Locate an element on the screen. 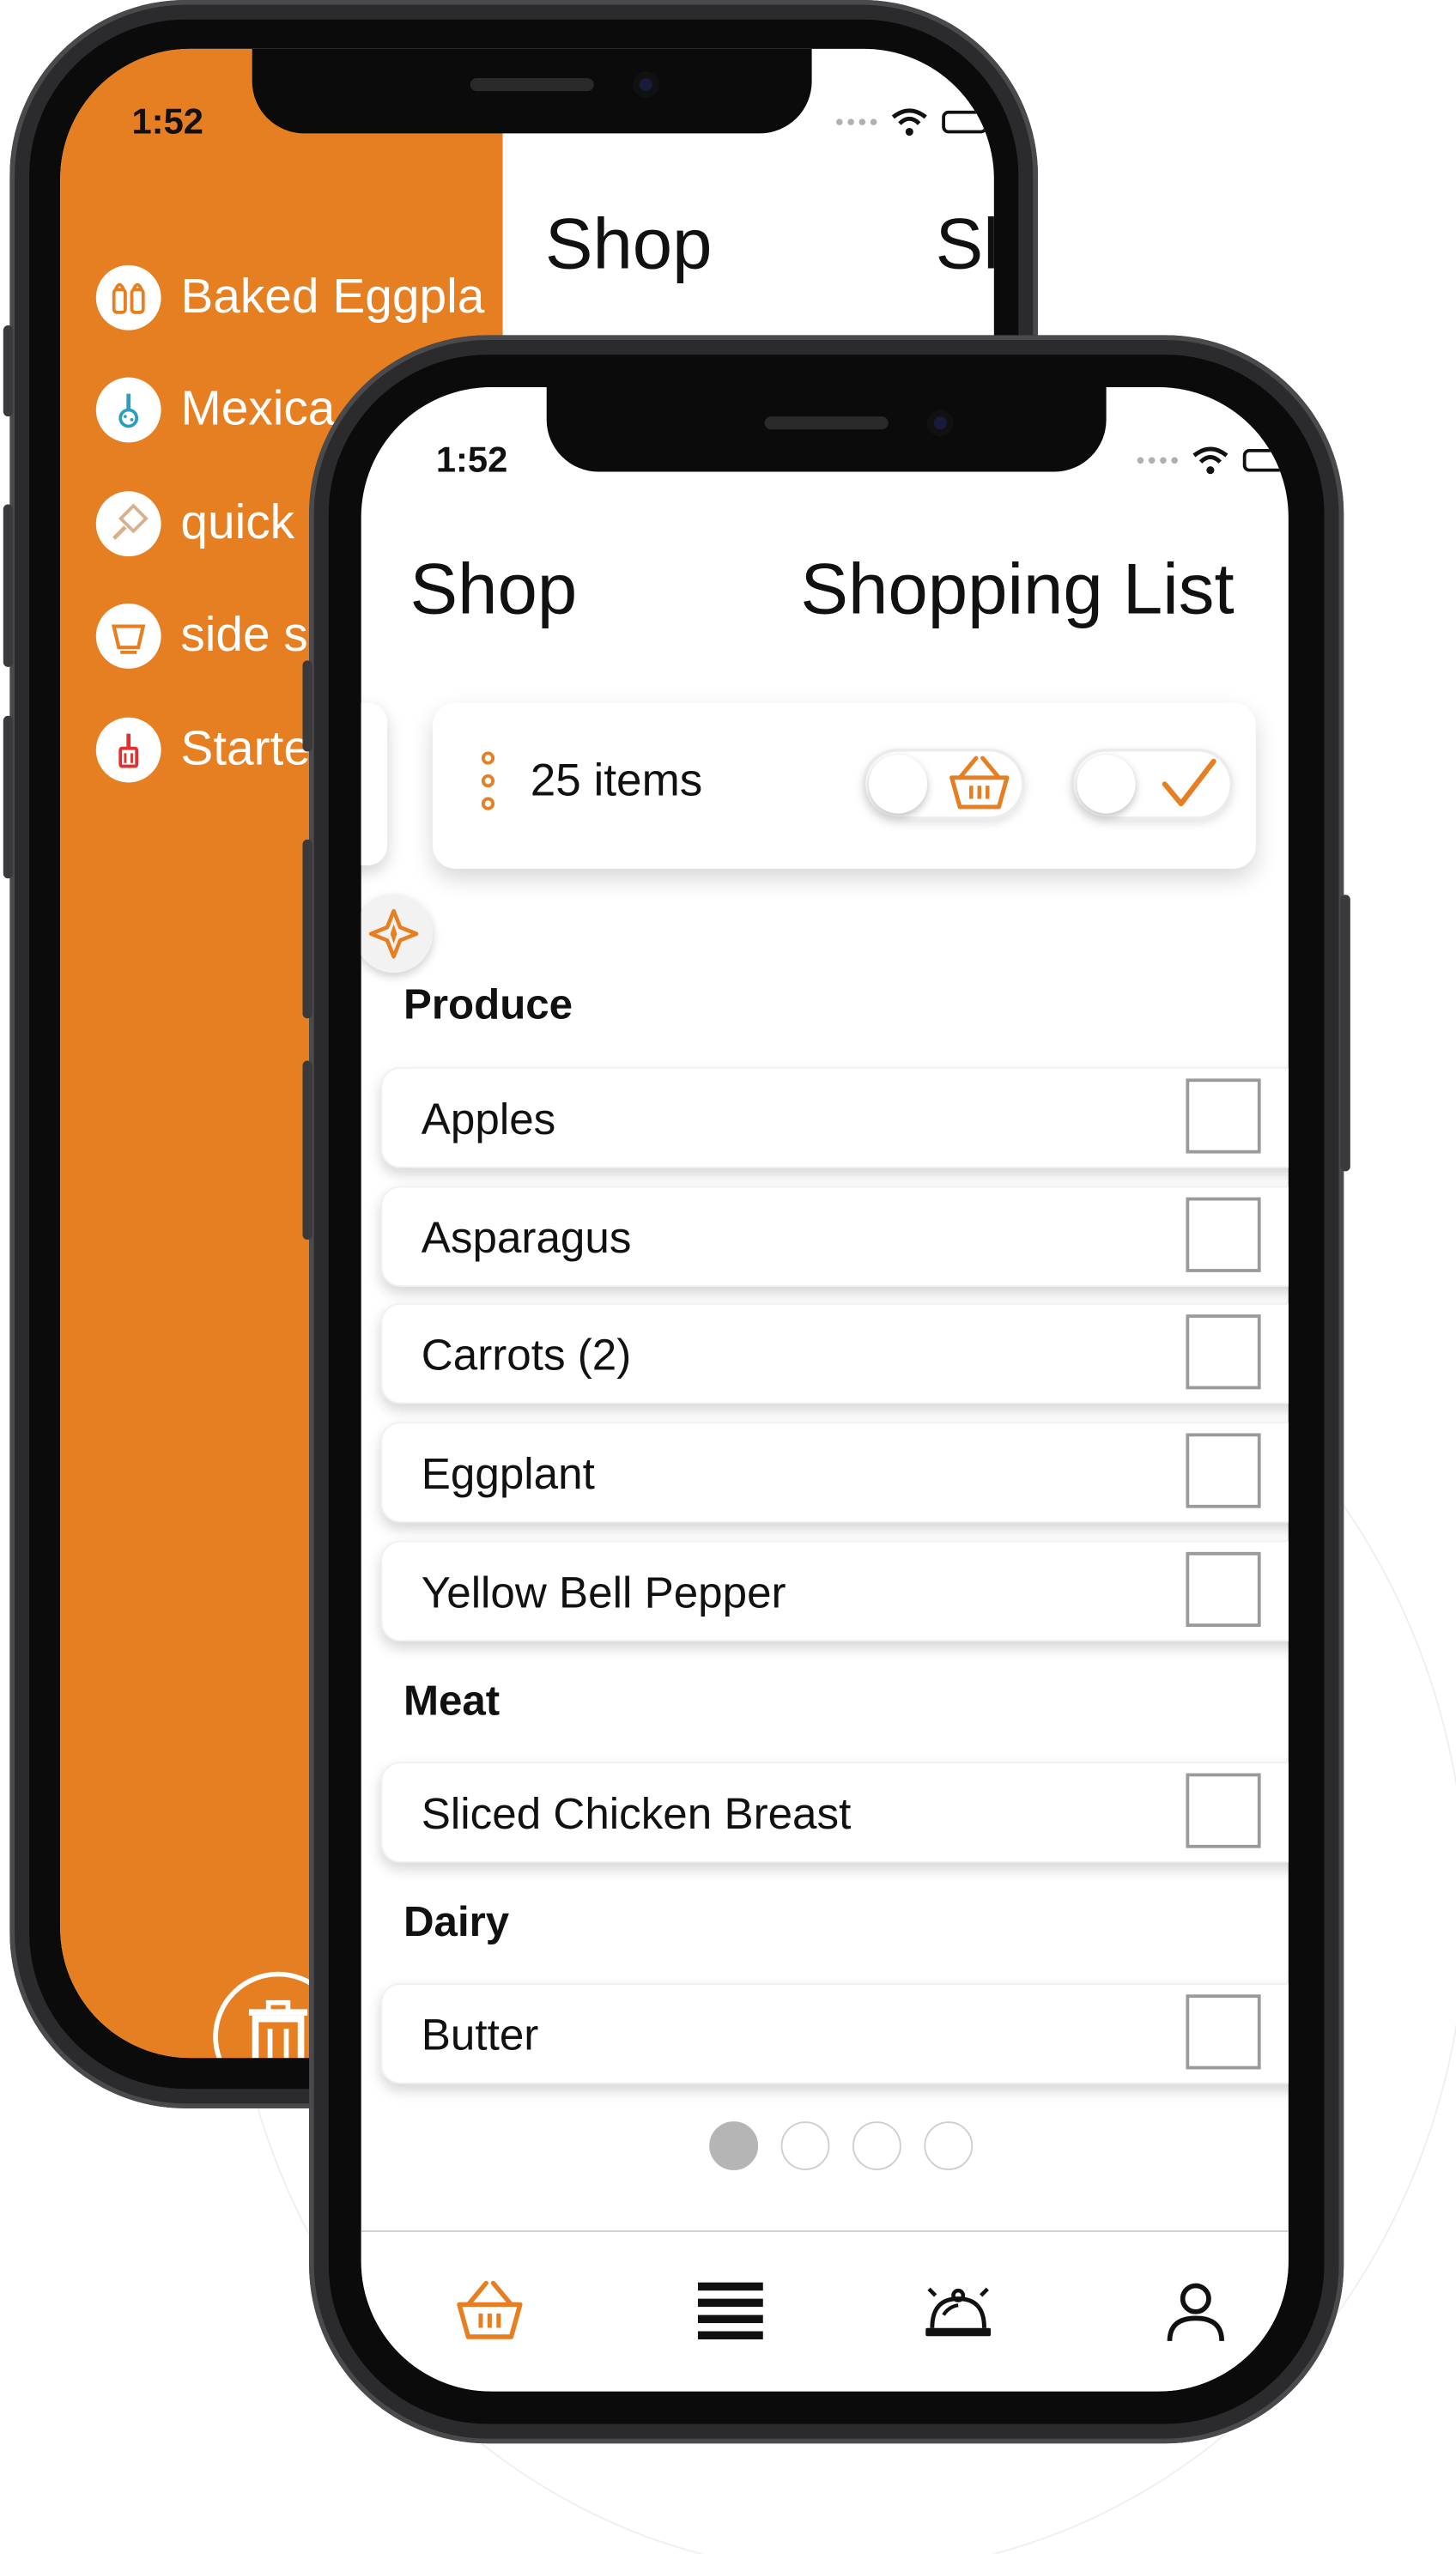 Image resolution: width=1456 pixels, height=2554 pixels. item-name: Apples is located at coordinates (489, 1119).